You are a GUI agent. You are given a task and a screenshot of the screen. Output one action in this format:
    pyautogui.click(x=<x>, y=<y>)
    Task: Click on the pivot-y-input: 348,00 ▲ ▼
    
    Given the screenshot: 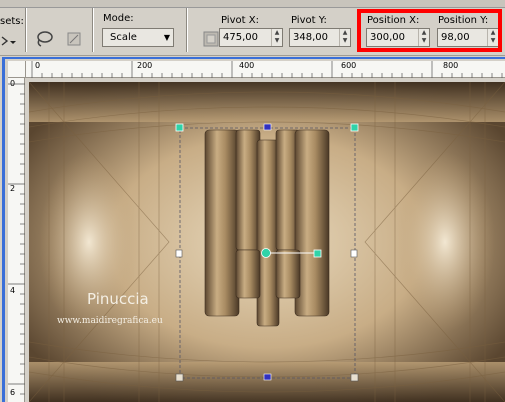 What is the action you would take?
    pyautogui.click(x=320, y=37)
    